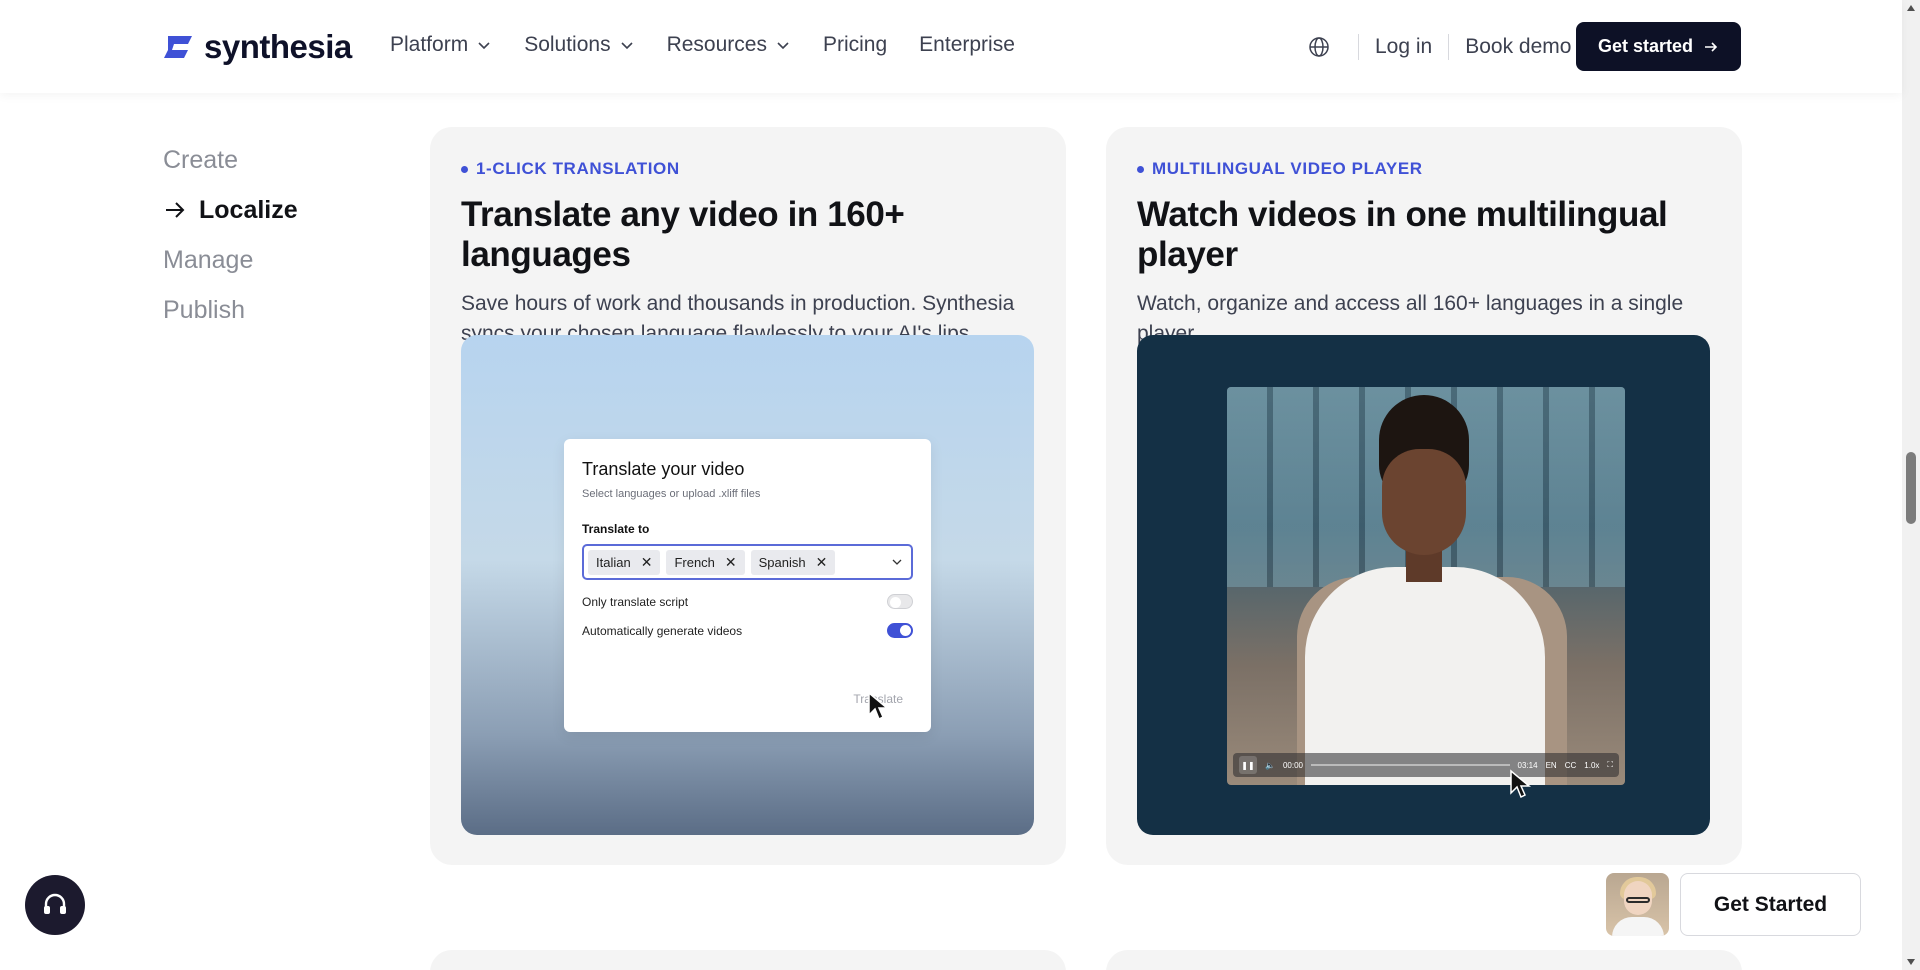 The image size is (1920, 970). What do you see at coordinates (1424, 502) in the screenshot?
I see `presenter-face` at bounding box center [1424, 502].